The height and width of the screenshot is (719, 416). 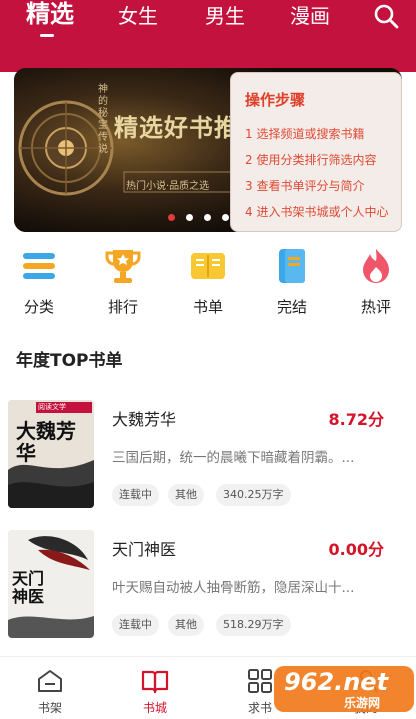 What do you see at coordinates (362, 703) in the screenshot?
I see `watermark-sub: 乐游网` at bounding box center [362, 703].